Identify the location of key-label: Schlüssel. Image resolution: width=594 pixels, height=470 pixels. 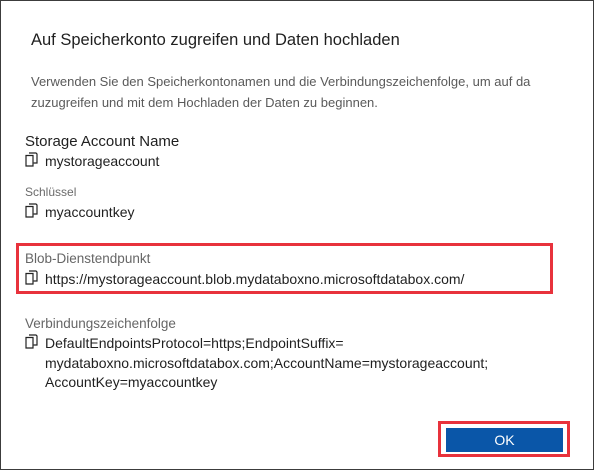
(51, 192).